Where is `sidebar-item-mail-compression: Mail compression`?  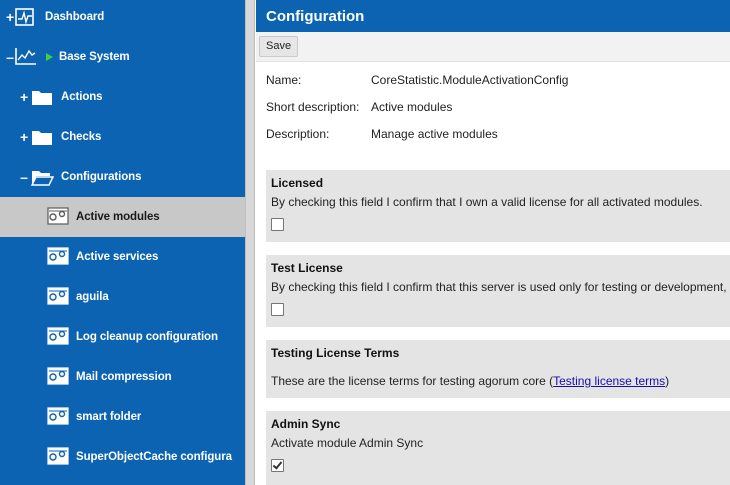
sidebar-item-mail-compression: Mail compression is located at coordinates (122, 377).